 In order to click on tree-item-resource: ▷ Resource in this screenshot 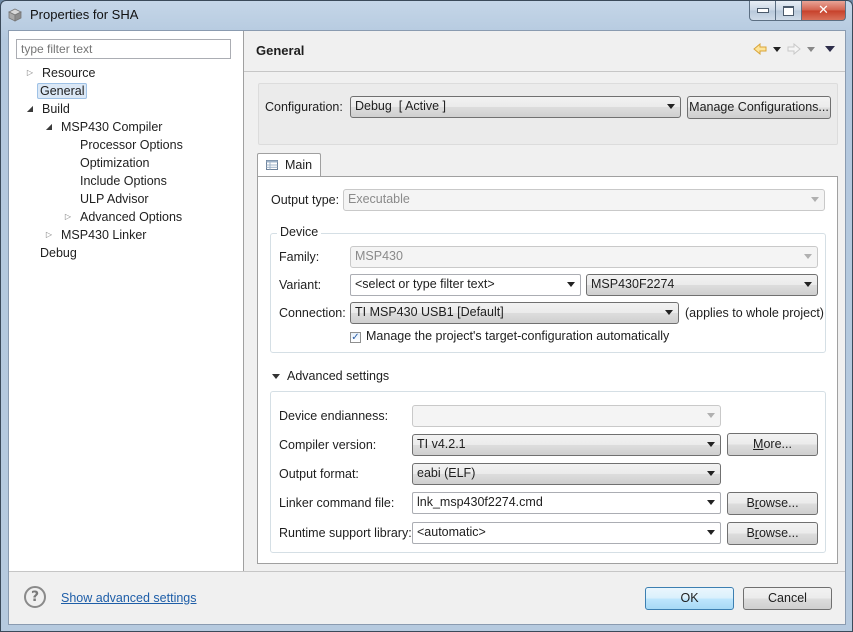, I will do `click(62, 73)`.